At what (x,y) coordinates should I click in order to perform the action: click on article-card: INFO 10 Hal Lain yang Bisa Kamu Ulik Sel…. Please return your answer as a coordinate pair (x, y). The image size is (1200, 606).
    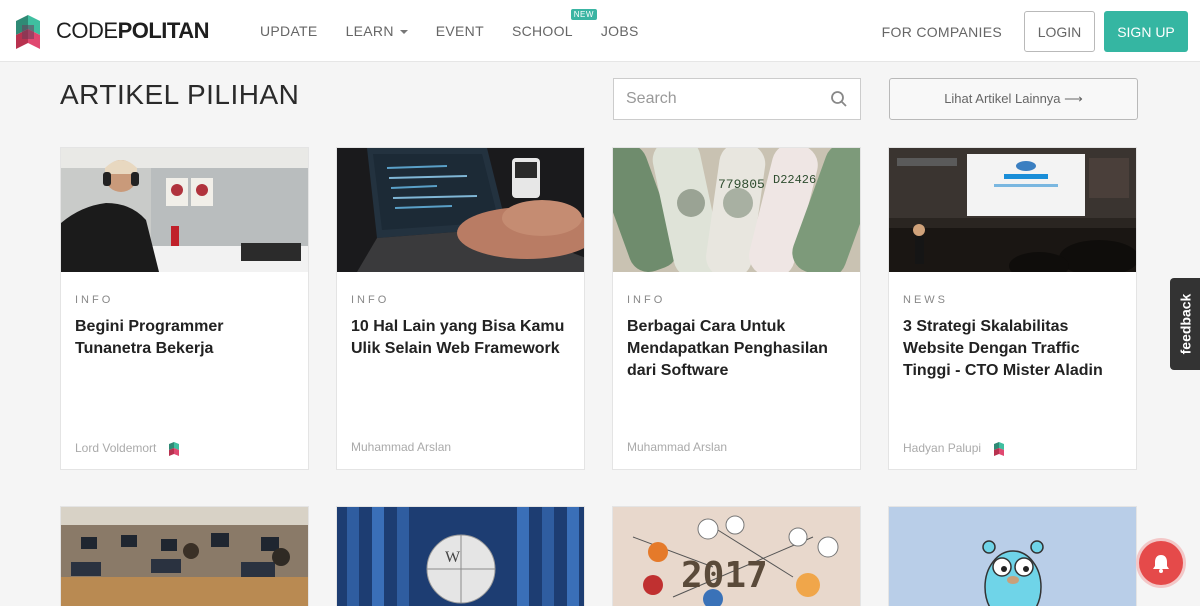
    Looking at the image, I should click on (460, 308).